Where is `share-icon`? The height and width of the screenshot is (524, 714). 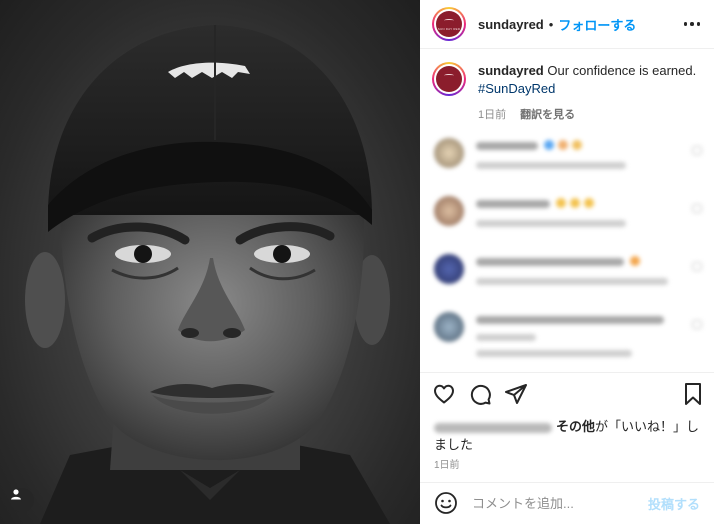 share-icon is located at coordinates (516, 394).